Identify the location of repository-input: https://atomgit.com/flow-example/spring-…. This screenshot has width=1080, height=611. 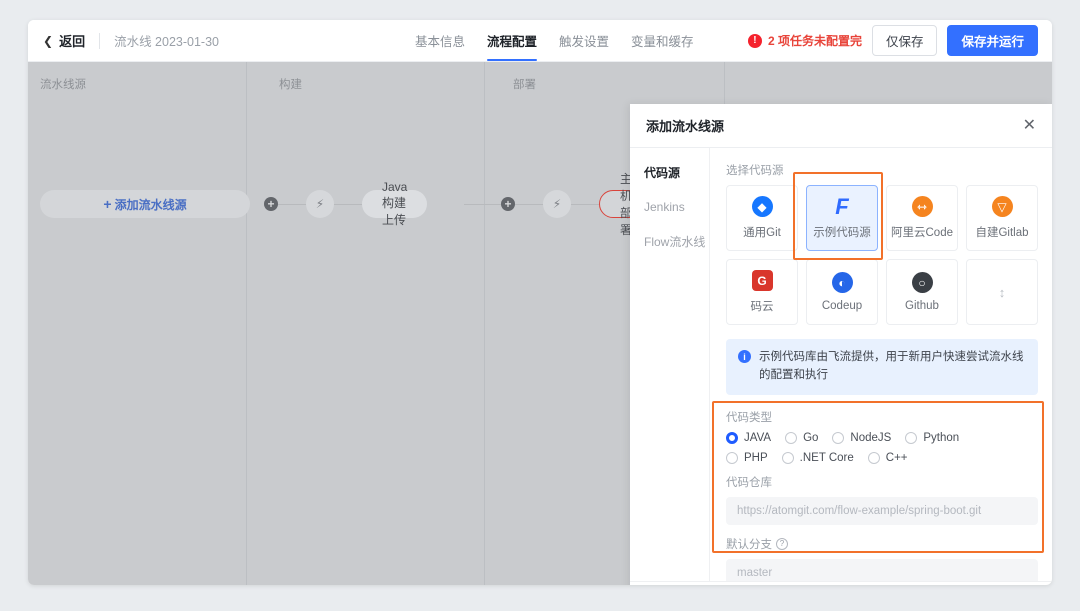
(882, 510).